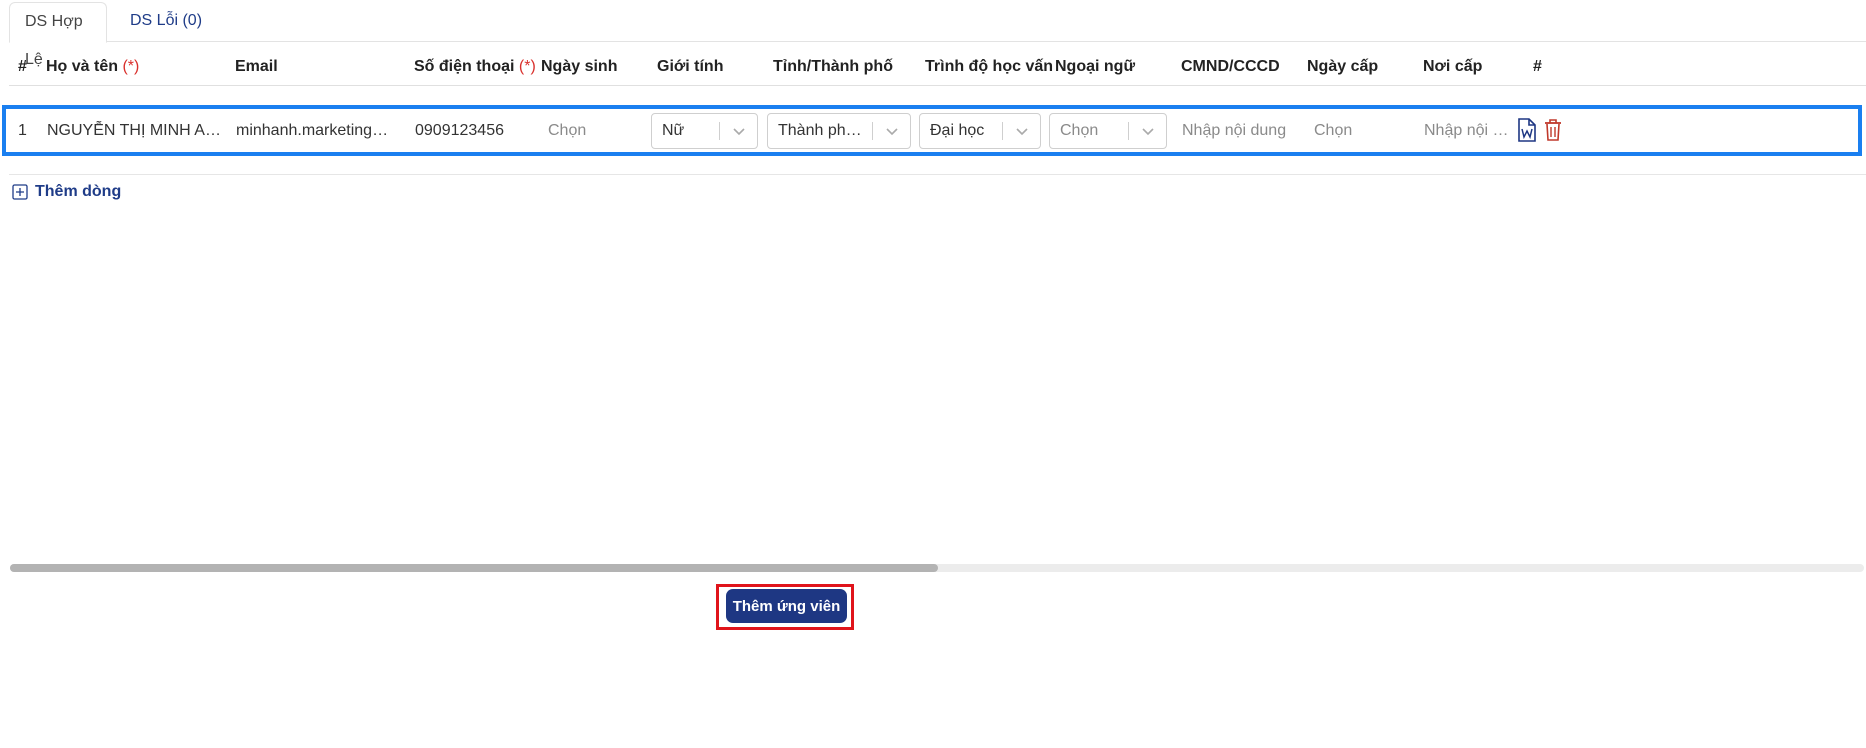 Image resolution: width=1866 pixels, height=748 pixels. Describe the element at coordinates (1079, 130) in the screenshot. I see `language-select-placeholder: Chọn` at that location.